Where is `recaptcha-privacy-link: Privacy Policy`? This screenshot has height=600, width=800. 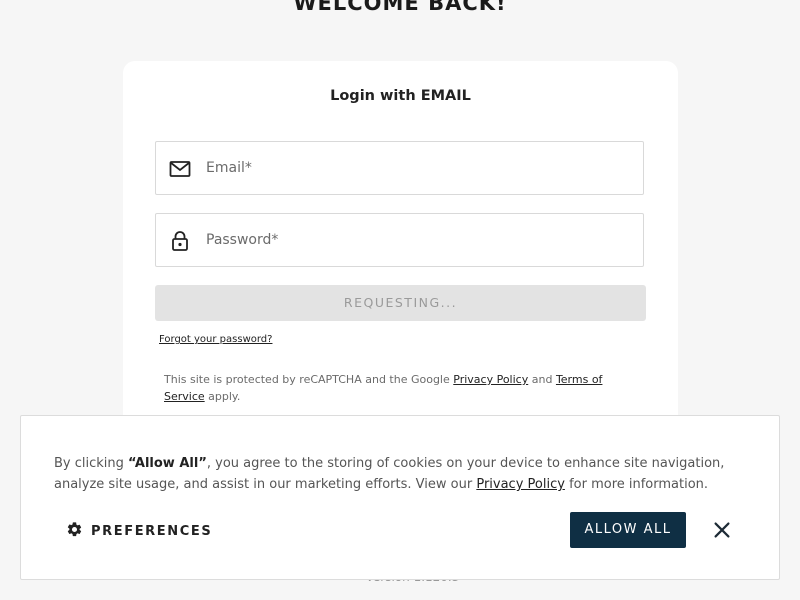 recaptcha-privacy-link: Privacy Policy is located at coordinates (490, 379).